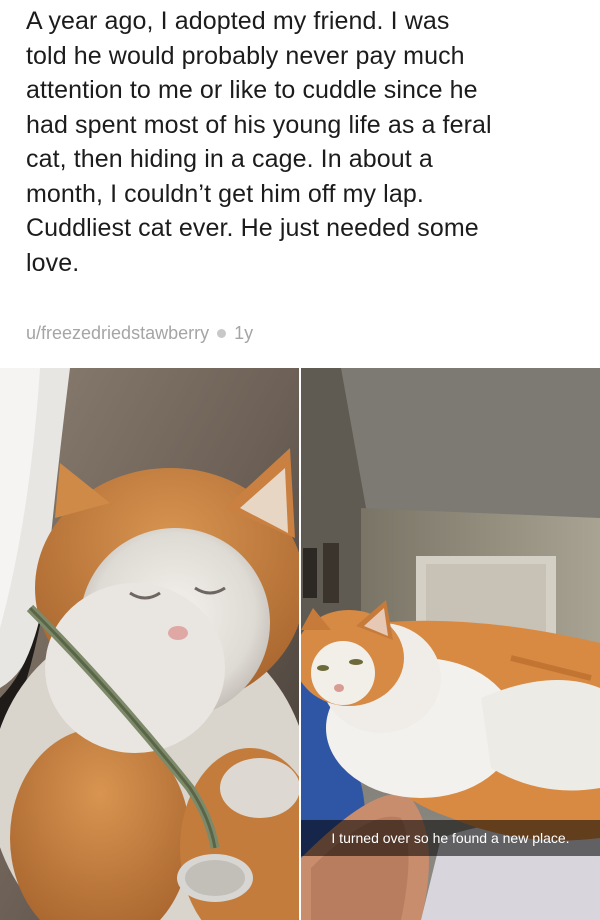  Describe the element at coordinates (222, 333) in the screenshot. I see `separator-dot` at that location.